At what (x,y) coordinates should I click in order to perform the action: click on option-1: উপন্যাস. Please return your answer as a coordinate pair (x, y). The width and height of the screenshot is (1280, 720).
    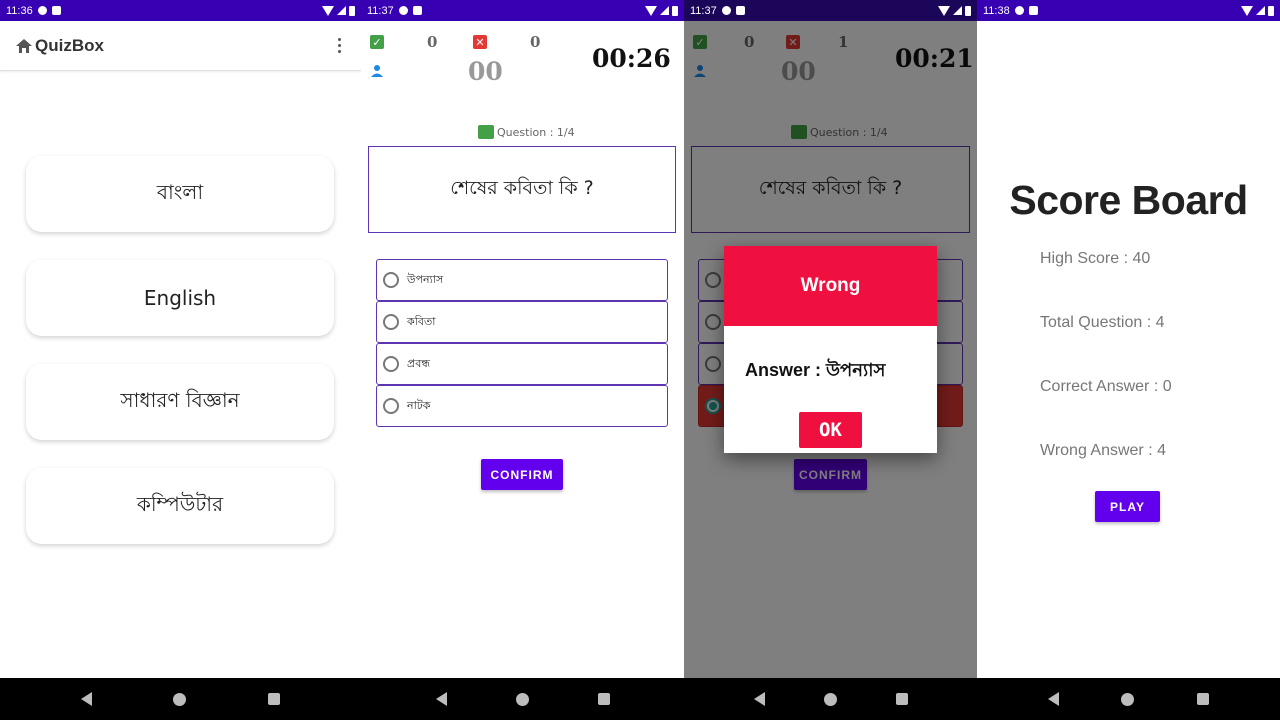
    Looking at the image, I should click on (522, 280).